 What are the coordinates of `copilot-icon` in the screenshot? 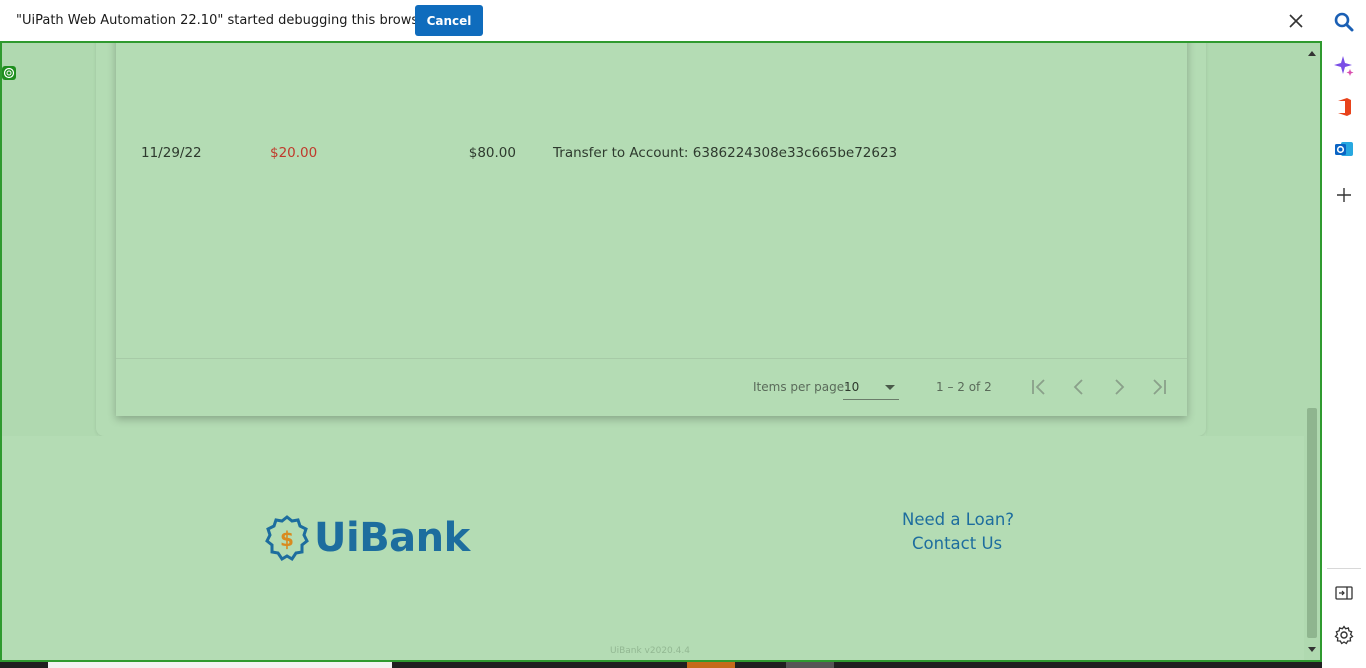 It's located at (1344, 65).